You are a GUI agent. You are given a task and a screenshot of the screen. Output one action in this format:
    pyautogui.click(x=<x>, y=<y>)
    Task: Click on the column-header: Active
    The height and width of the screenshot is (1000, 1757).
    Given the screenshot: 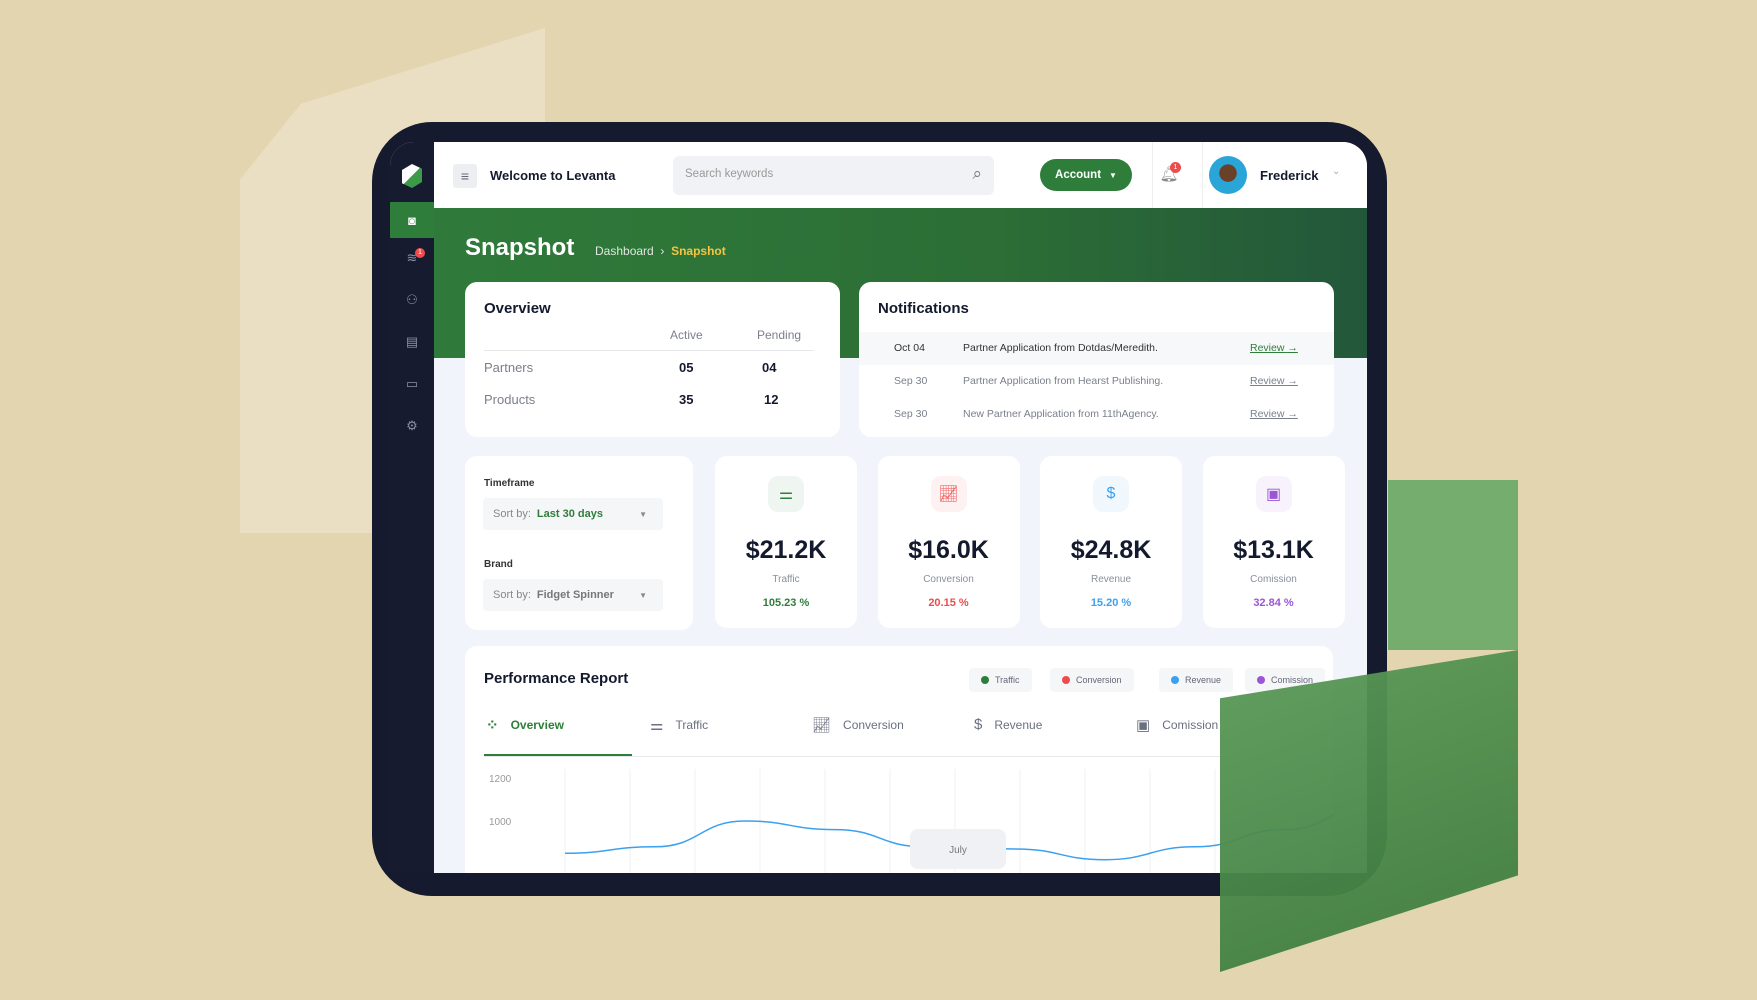 What is the action you would take?
    pyautogui.click(x=686, y=335)
    